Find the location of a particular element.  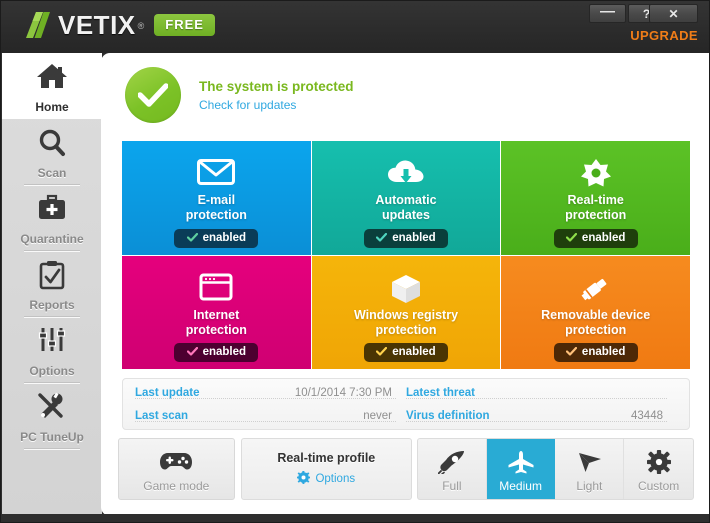

sidebar-label-home: Home is located at coordinates (52, 107).